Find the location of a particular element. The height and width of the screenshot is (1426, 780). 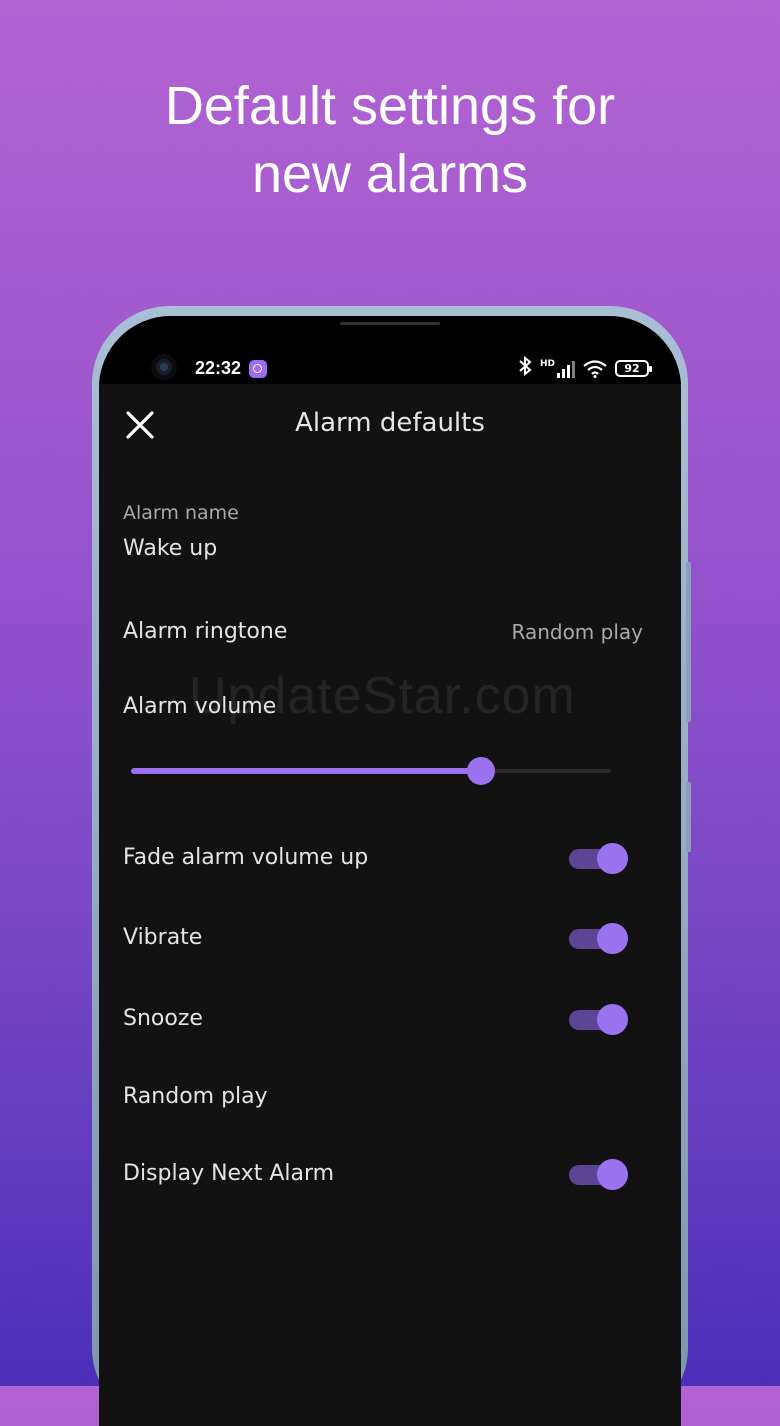

earpiece is located at coordinates (390, 323).